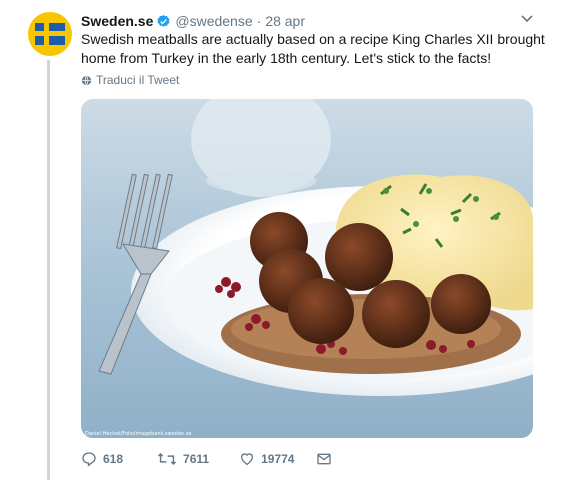 The image size is (564, 483). I want to click on retweet-count: 7611, so click(196, 459).